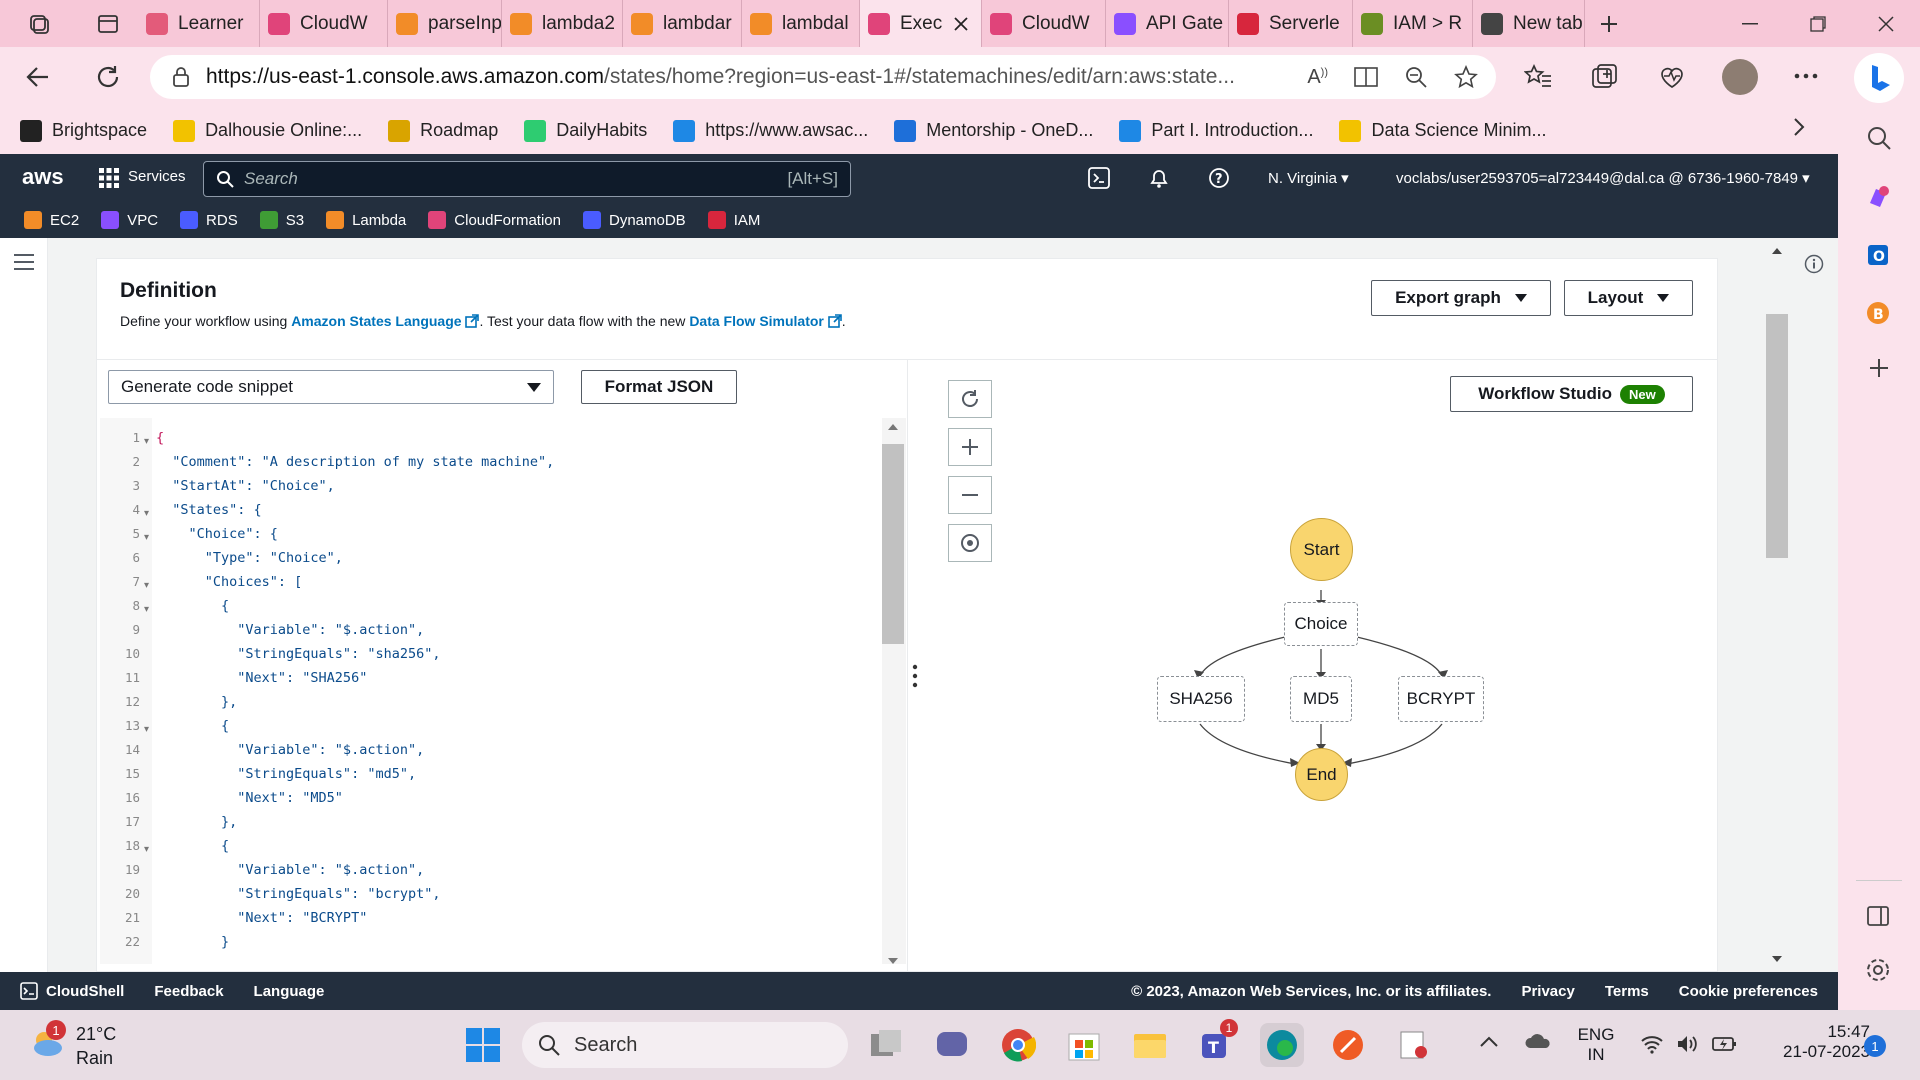 The width and height of the screenshot is (1920, 1080). I want to click on minimize-button, so click(1750, 23).